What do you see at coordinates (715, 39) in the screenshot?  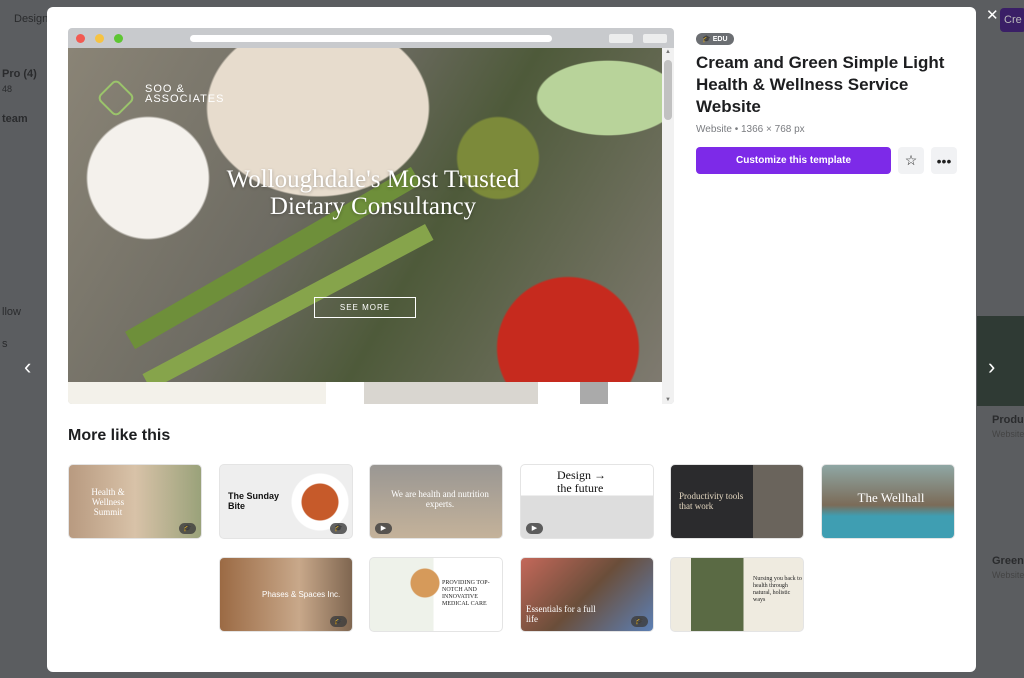 I see `edu-badge: 🎓 EDU` at bounding box center [715, 39].